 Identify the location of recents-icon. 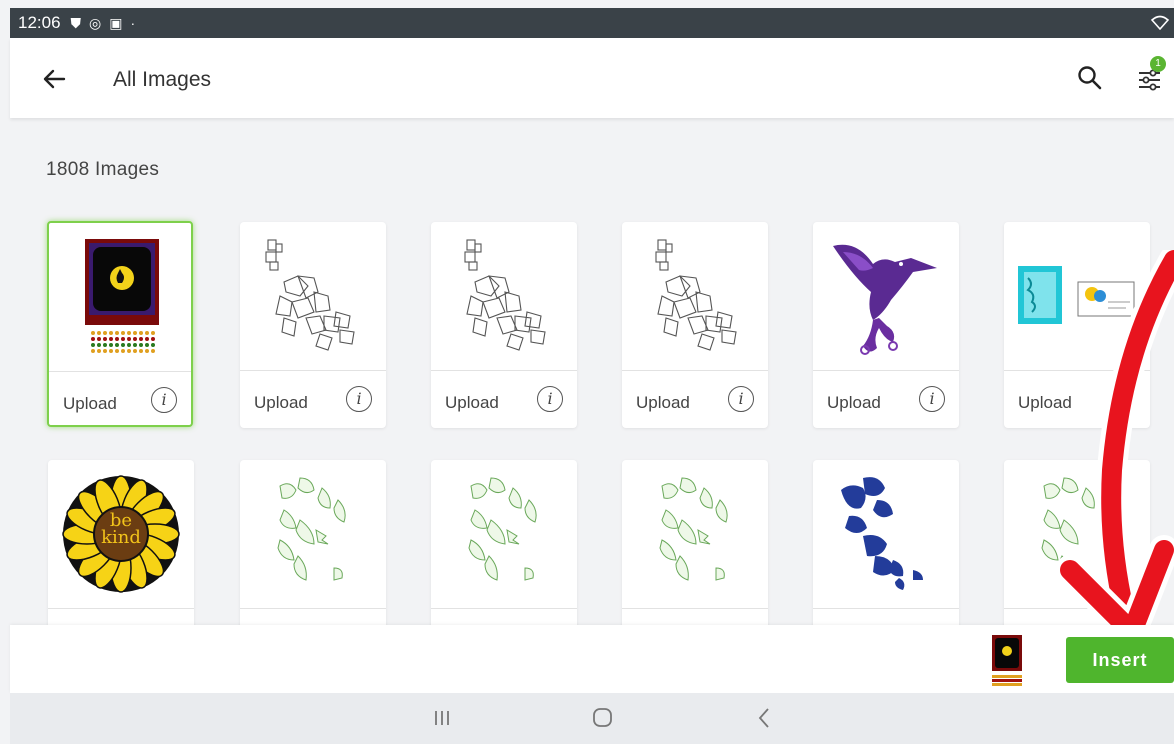
(442, 718).